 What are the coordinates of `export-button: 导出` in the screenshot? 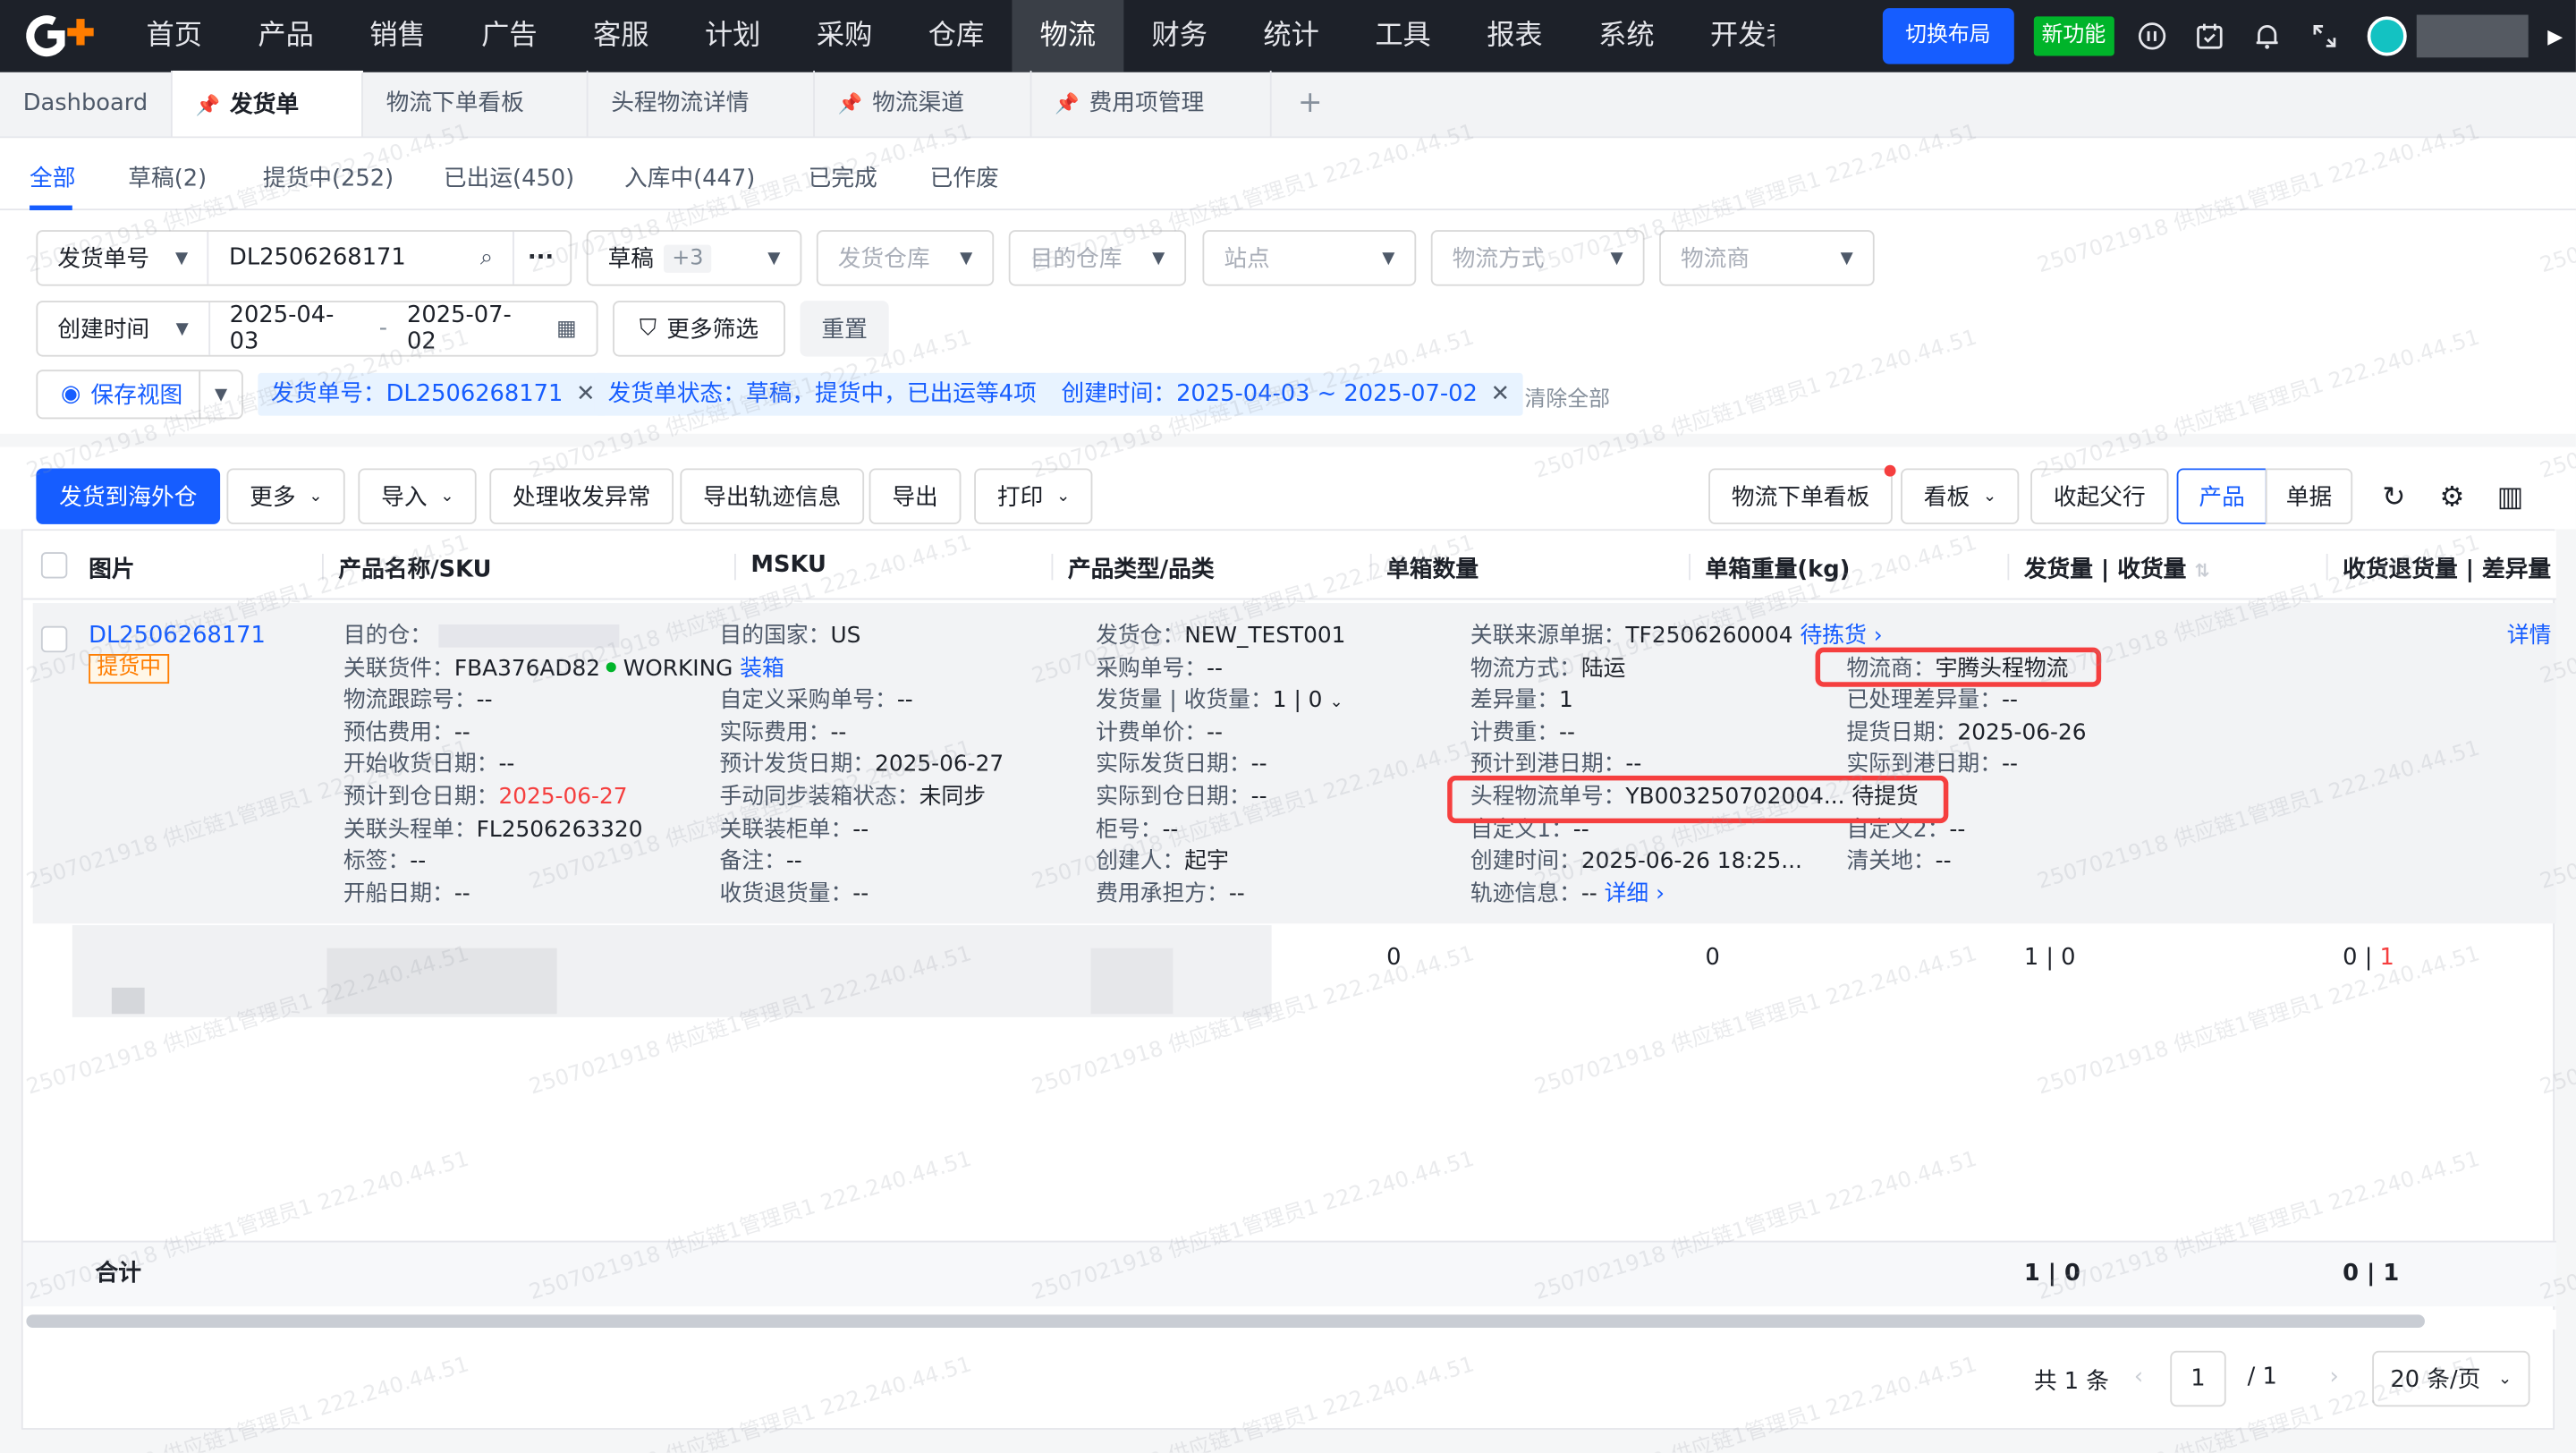 It's located at (915, 496).